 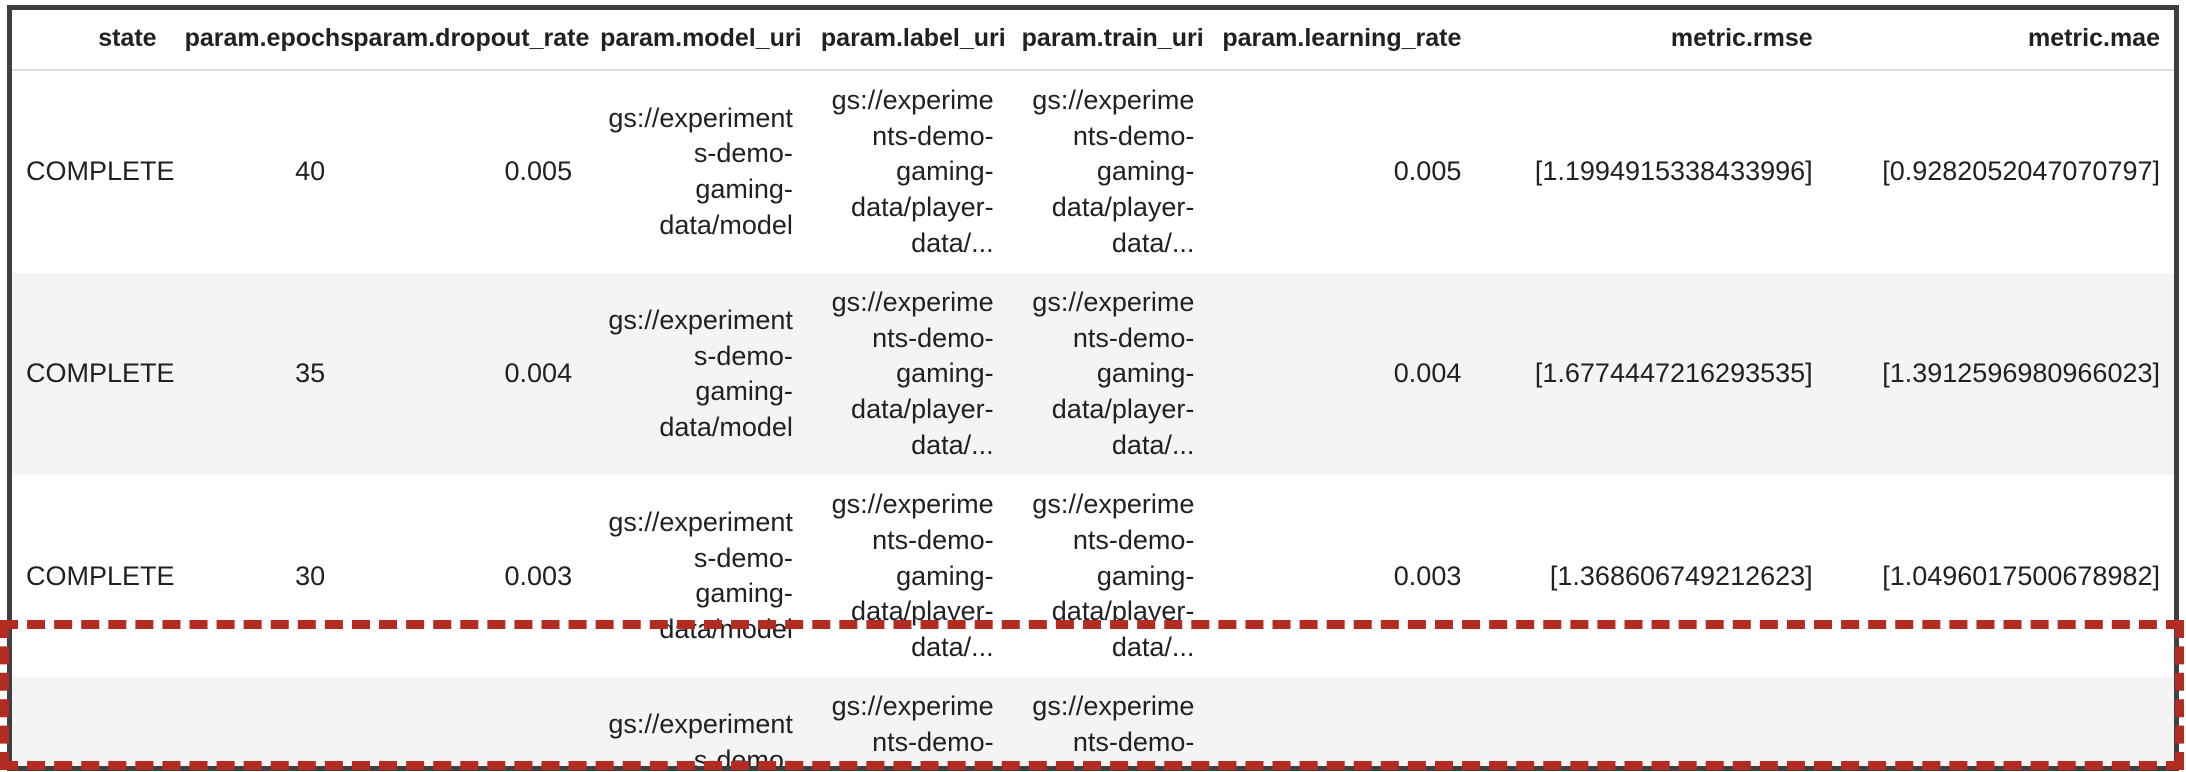 I want to click on column-header-state: state, so click(x=91, y=40).